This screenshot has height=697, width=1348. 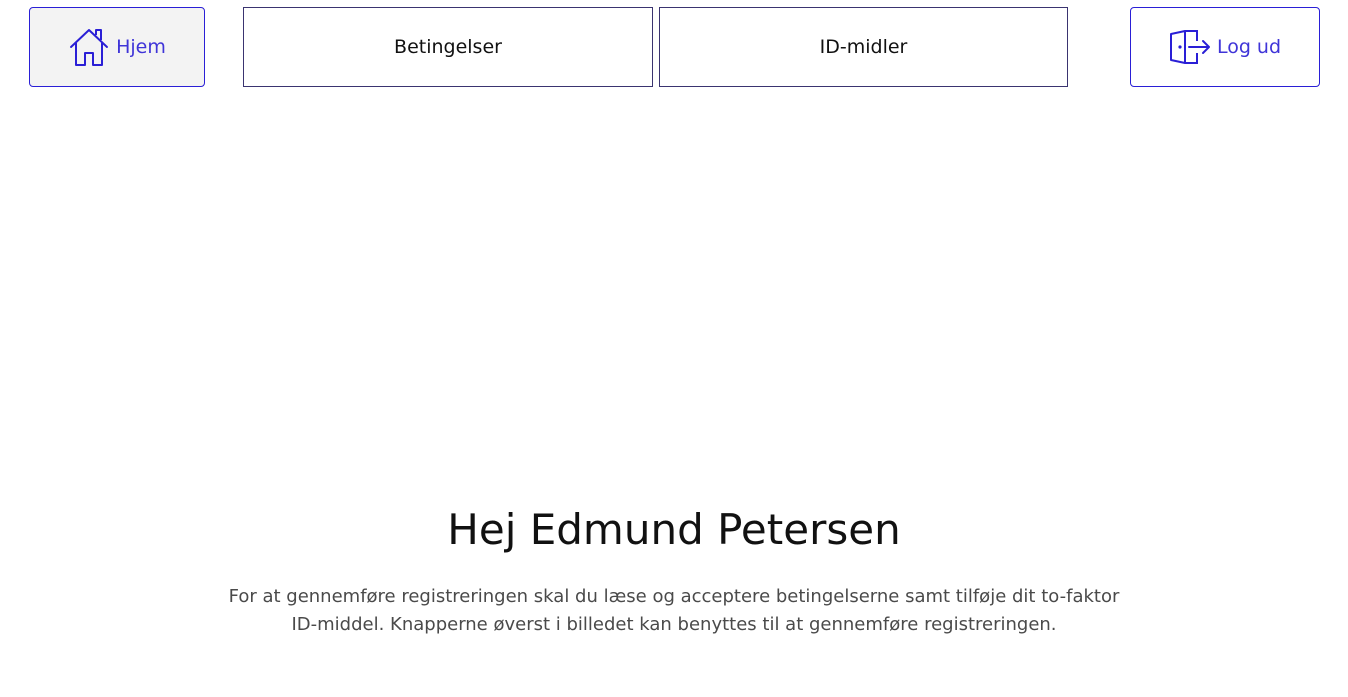 What do you see at coordinates (1249, 47) in the screenshot?
I see `logout-button-label: Log ud` at bounding box center [1249, 47].